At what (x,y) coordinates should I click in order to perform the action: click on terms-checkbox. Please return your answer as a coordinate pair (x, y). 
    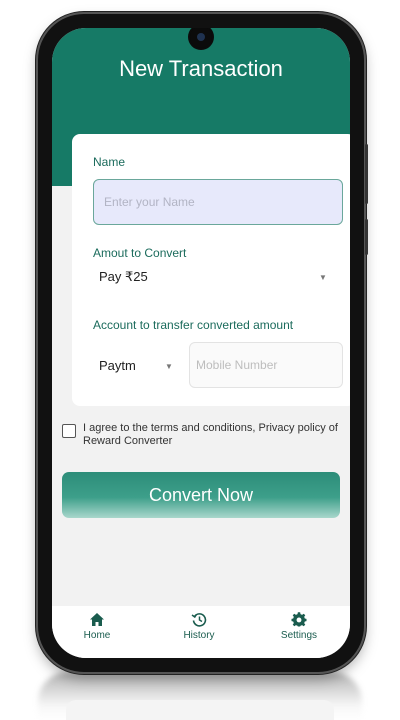
    Looking at the image, I should click on (69, 431).